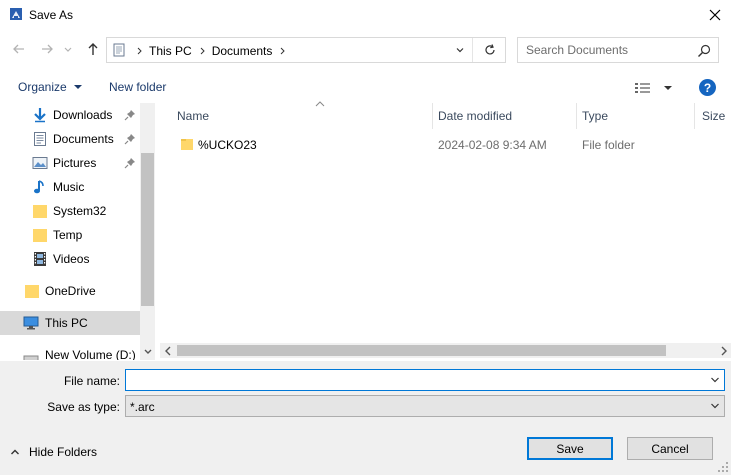 Image resolution: width=731 pixels, height=475 pixels. Describe the element at coordinates (147, 351) in the screenshot. I see `scroll-down-button` at that location.